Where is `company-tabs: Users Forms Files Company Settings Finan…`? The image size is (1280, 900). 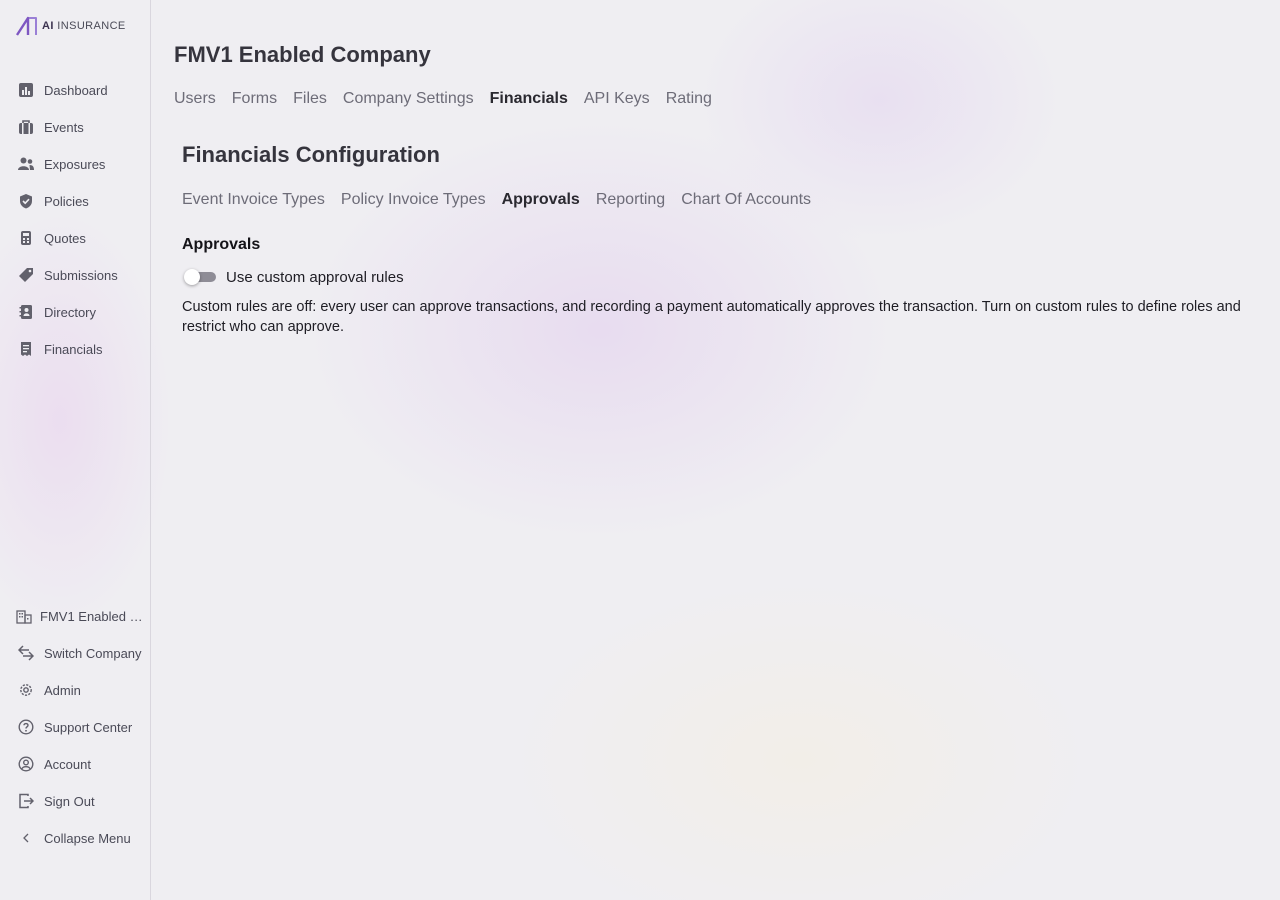 company-tabs: Users Forms Files Company Settings Finan… is located at coordinates (443, 99).